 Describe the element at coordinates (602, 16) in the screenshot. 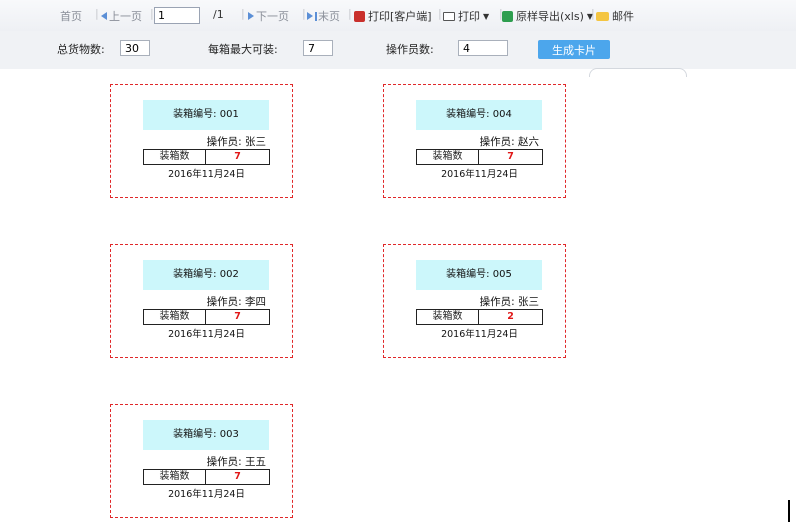

I see `mail-icon` at that location.